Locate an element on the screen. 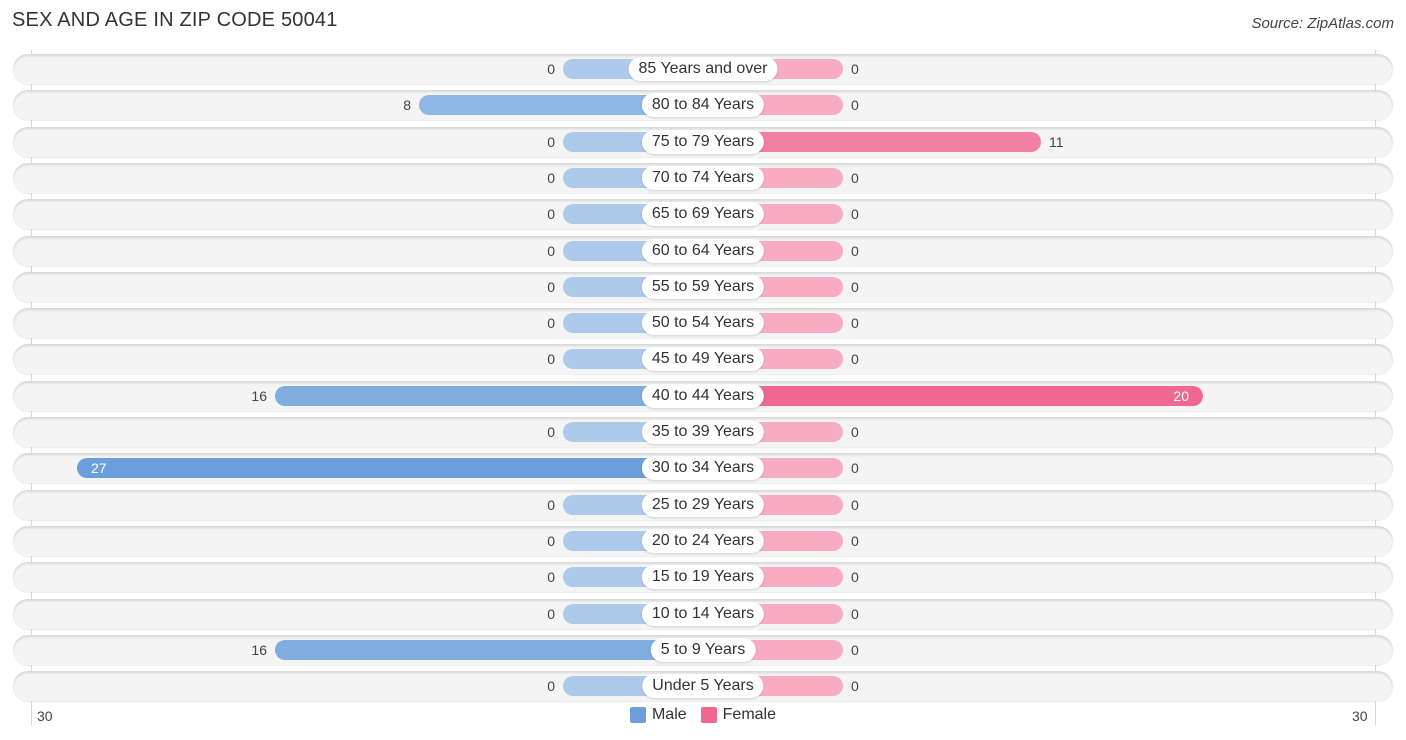 The height and width of the screenshot is (740, 1406). value-label-female: 20 is located at coordinates (1181, 395).